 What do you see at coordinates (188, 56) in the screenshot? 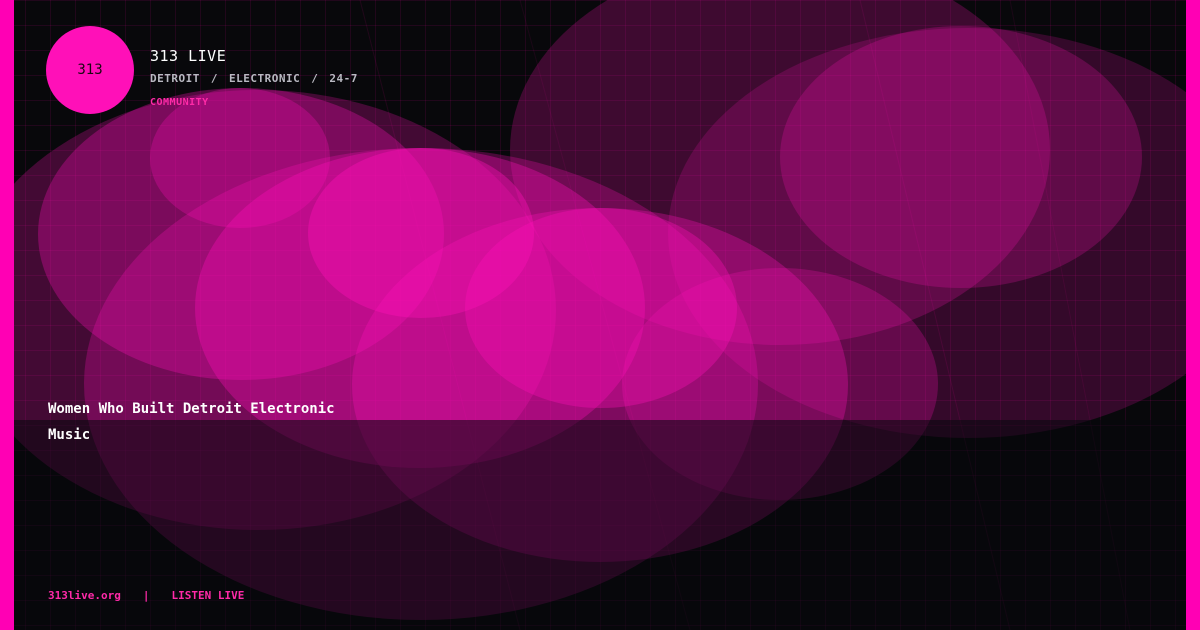
I see `station-name: 313 LIVE` at bounding box center [188, 56].